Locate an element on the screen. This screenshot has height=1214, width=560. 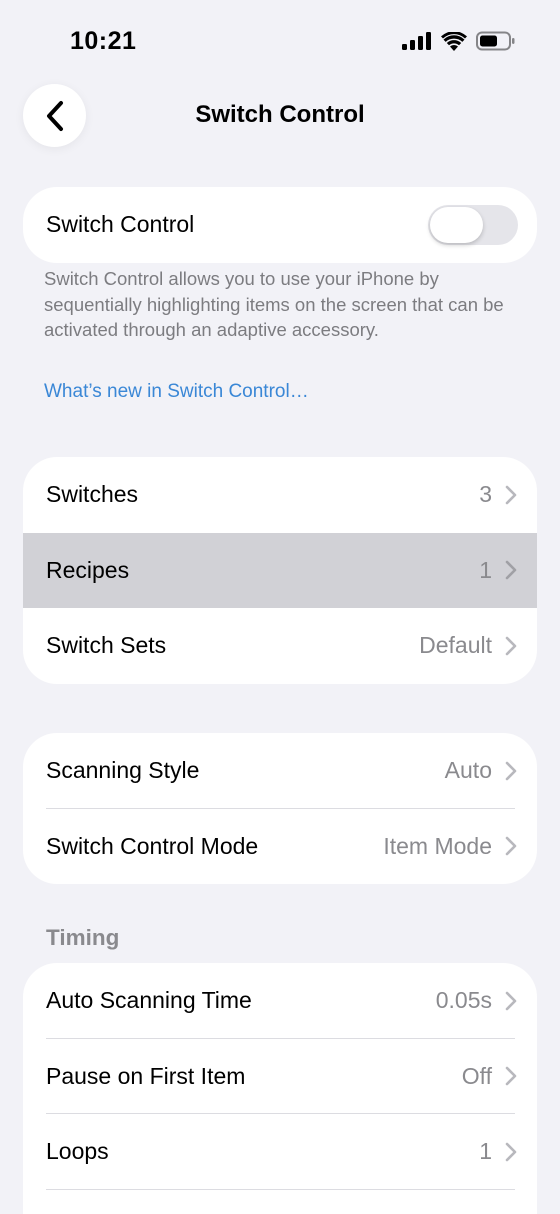
row-label: Loops is located at coordinates (77, 1151).